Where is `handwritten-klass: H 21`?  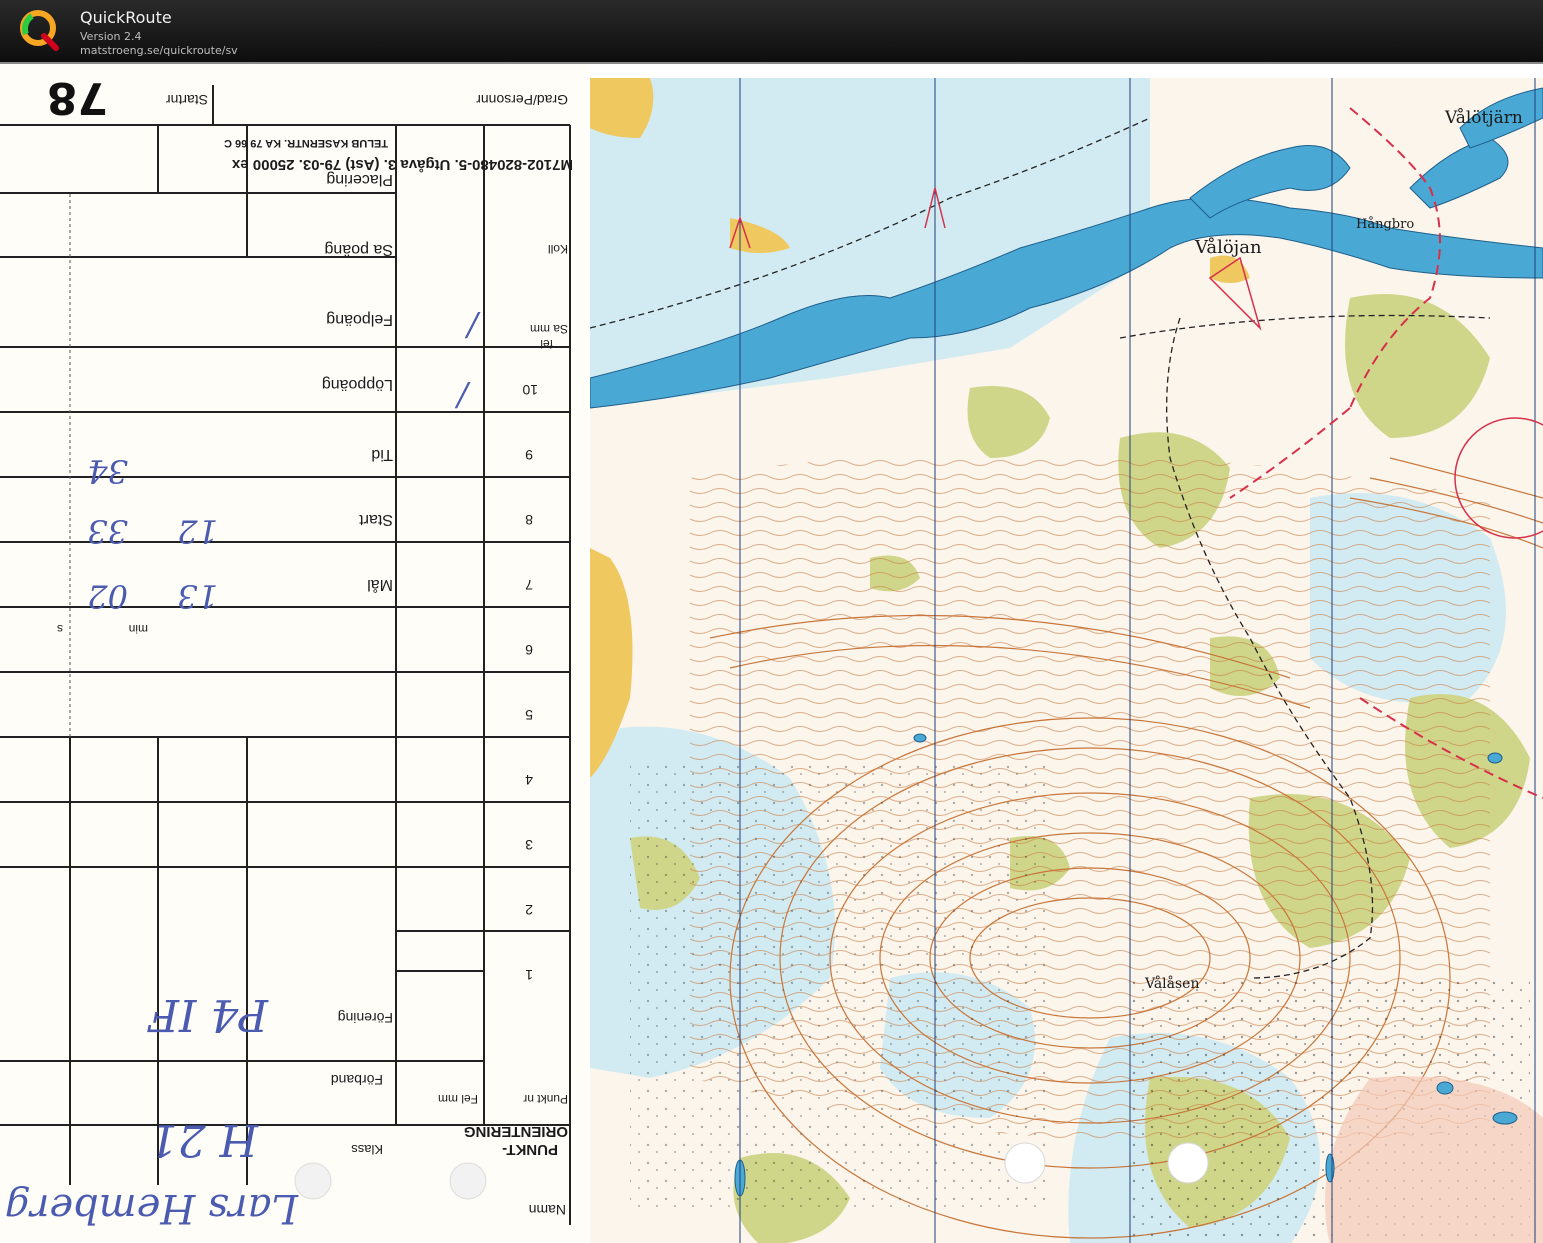 handwritten-klass: H 21 is located at coordinates (204, 1139).